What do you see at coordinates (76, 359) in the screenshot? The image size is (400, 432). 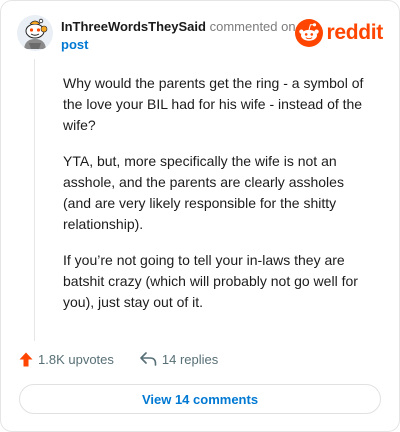 I see `upvote-count: 1.8K upvotes` at bounding box center [76, 359].